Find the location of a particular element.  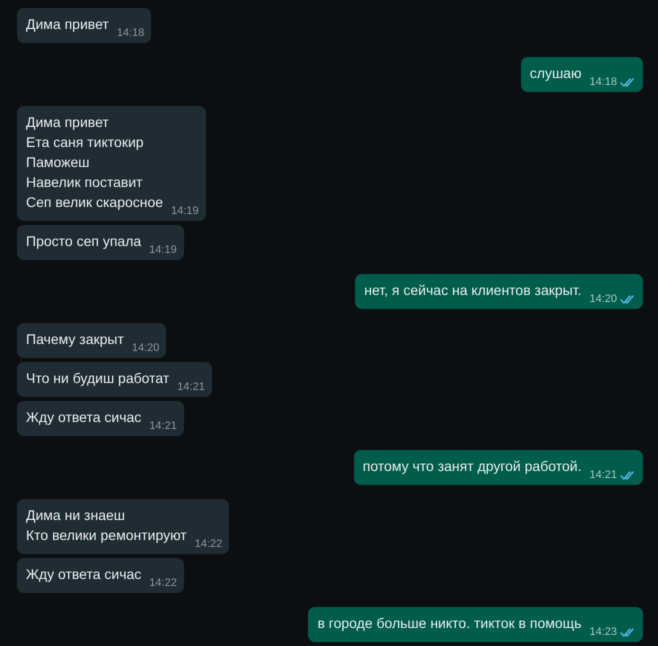

message-text: слушаю is located at coordinates (556, 73).